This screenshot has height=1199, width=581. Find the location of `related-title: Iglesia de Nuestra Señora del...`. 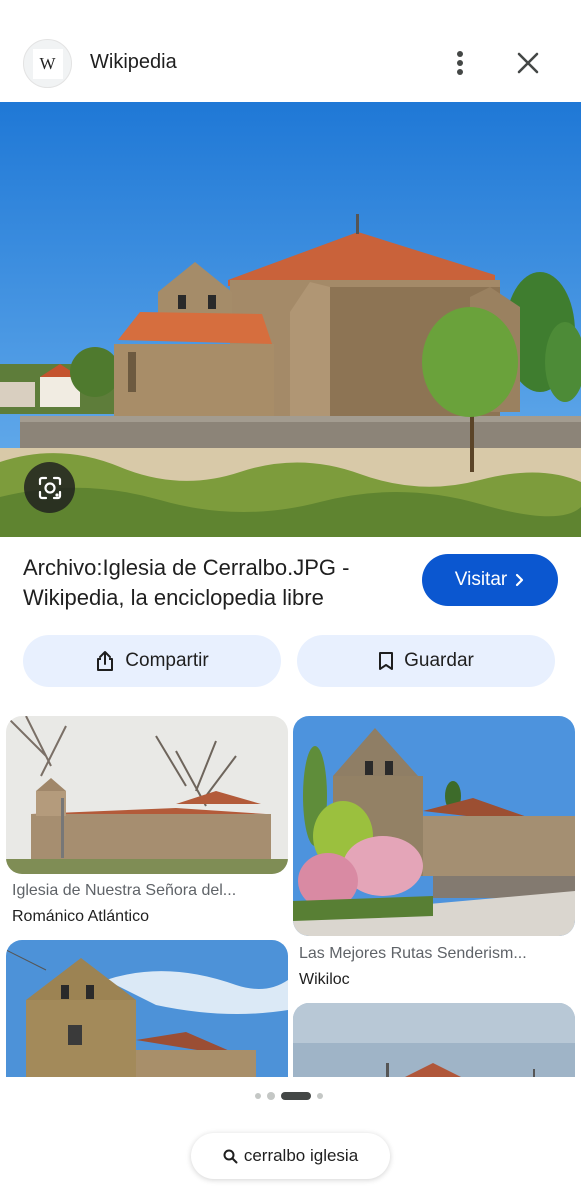

related-title: Iglesia de Nuestra Señora del... is located at coordinates (124, 890).